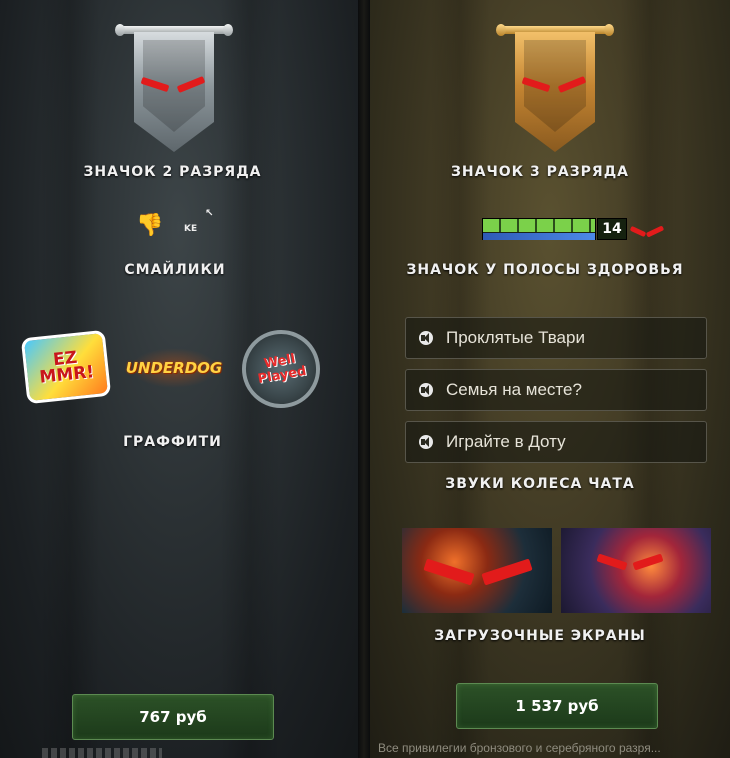 The width and height of the screenshot is (730, 758). Describe the element at coordinates (540, 636) in the screenshot. I see `loading-screens-caption: ЗАГРУЗОЧНЫЕ ЭКРАНЫ` at that location.